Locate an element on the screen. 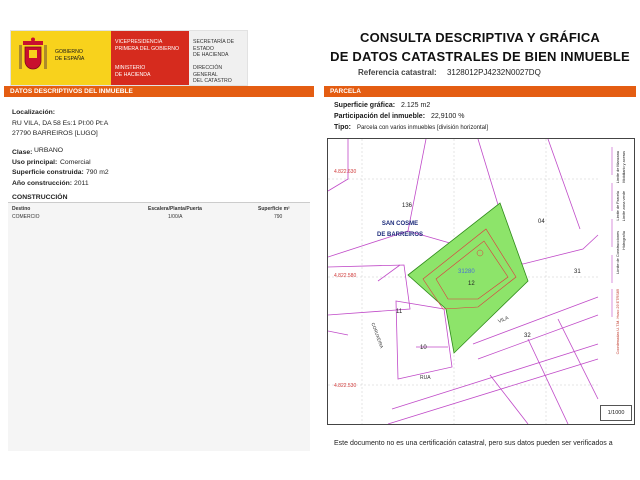 The width and height of the screenshot is (640, 480). table-header-superficie: Superficie m² is located at coordinates (274, 209).